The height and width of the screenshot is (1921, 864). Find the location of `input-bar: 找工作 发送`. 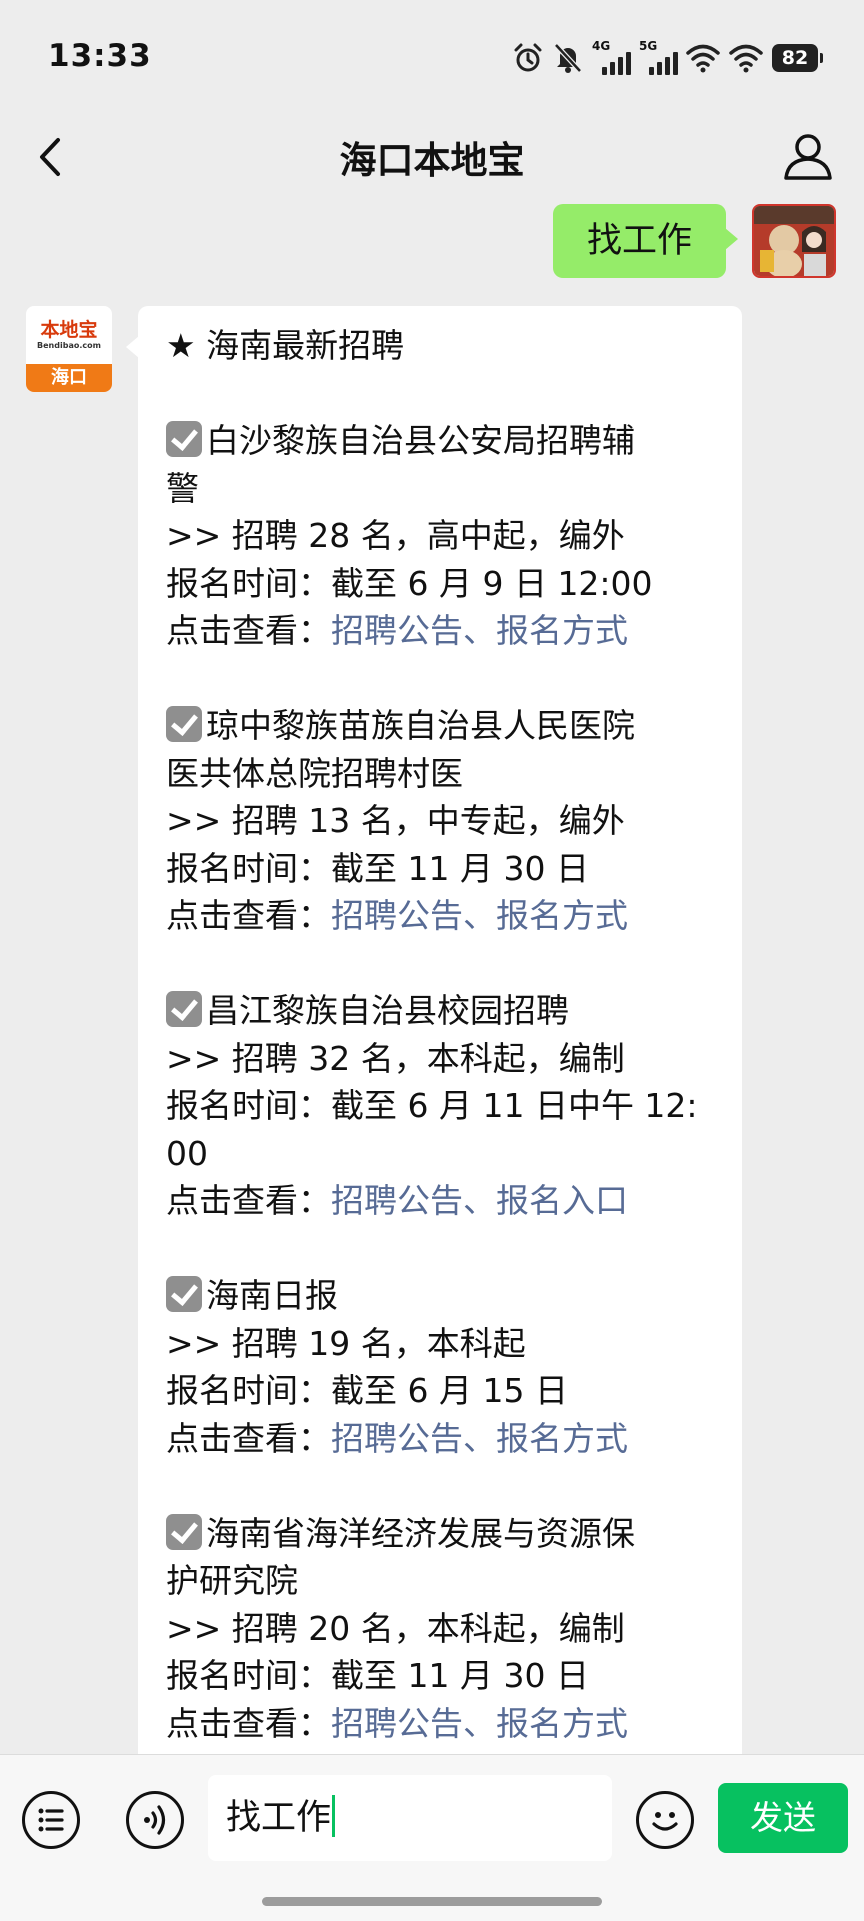

input-bar: 找工作 发送 is located at coordinates (432, 1837).